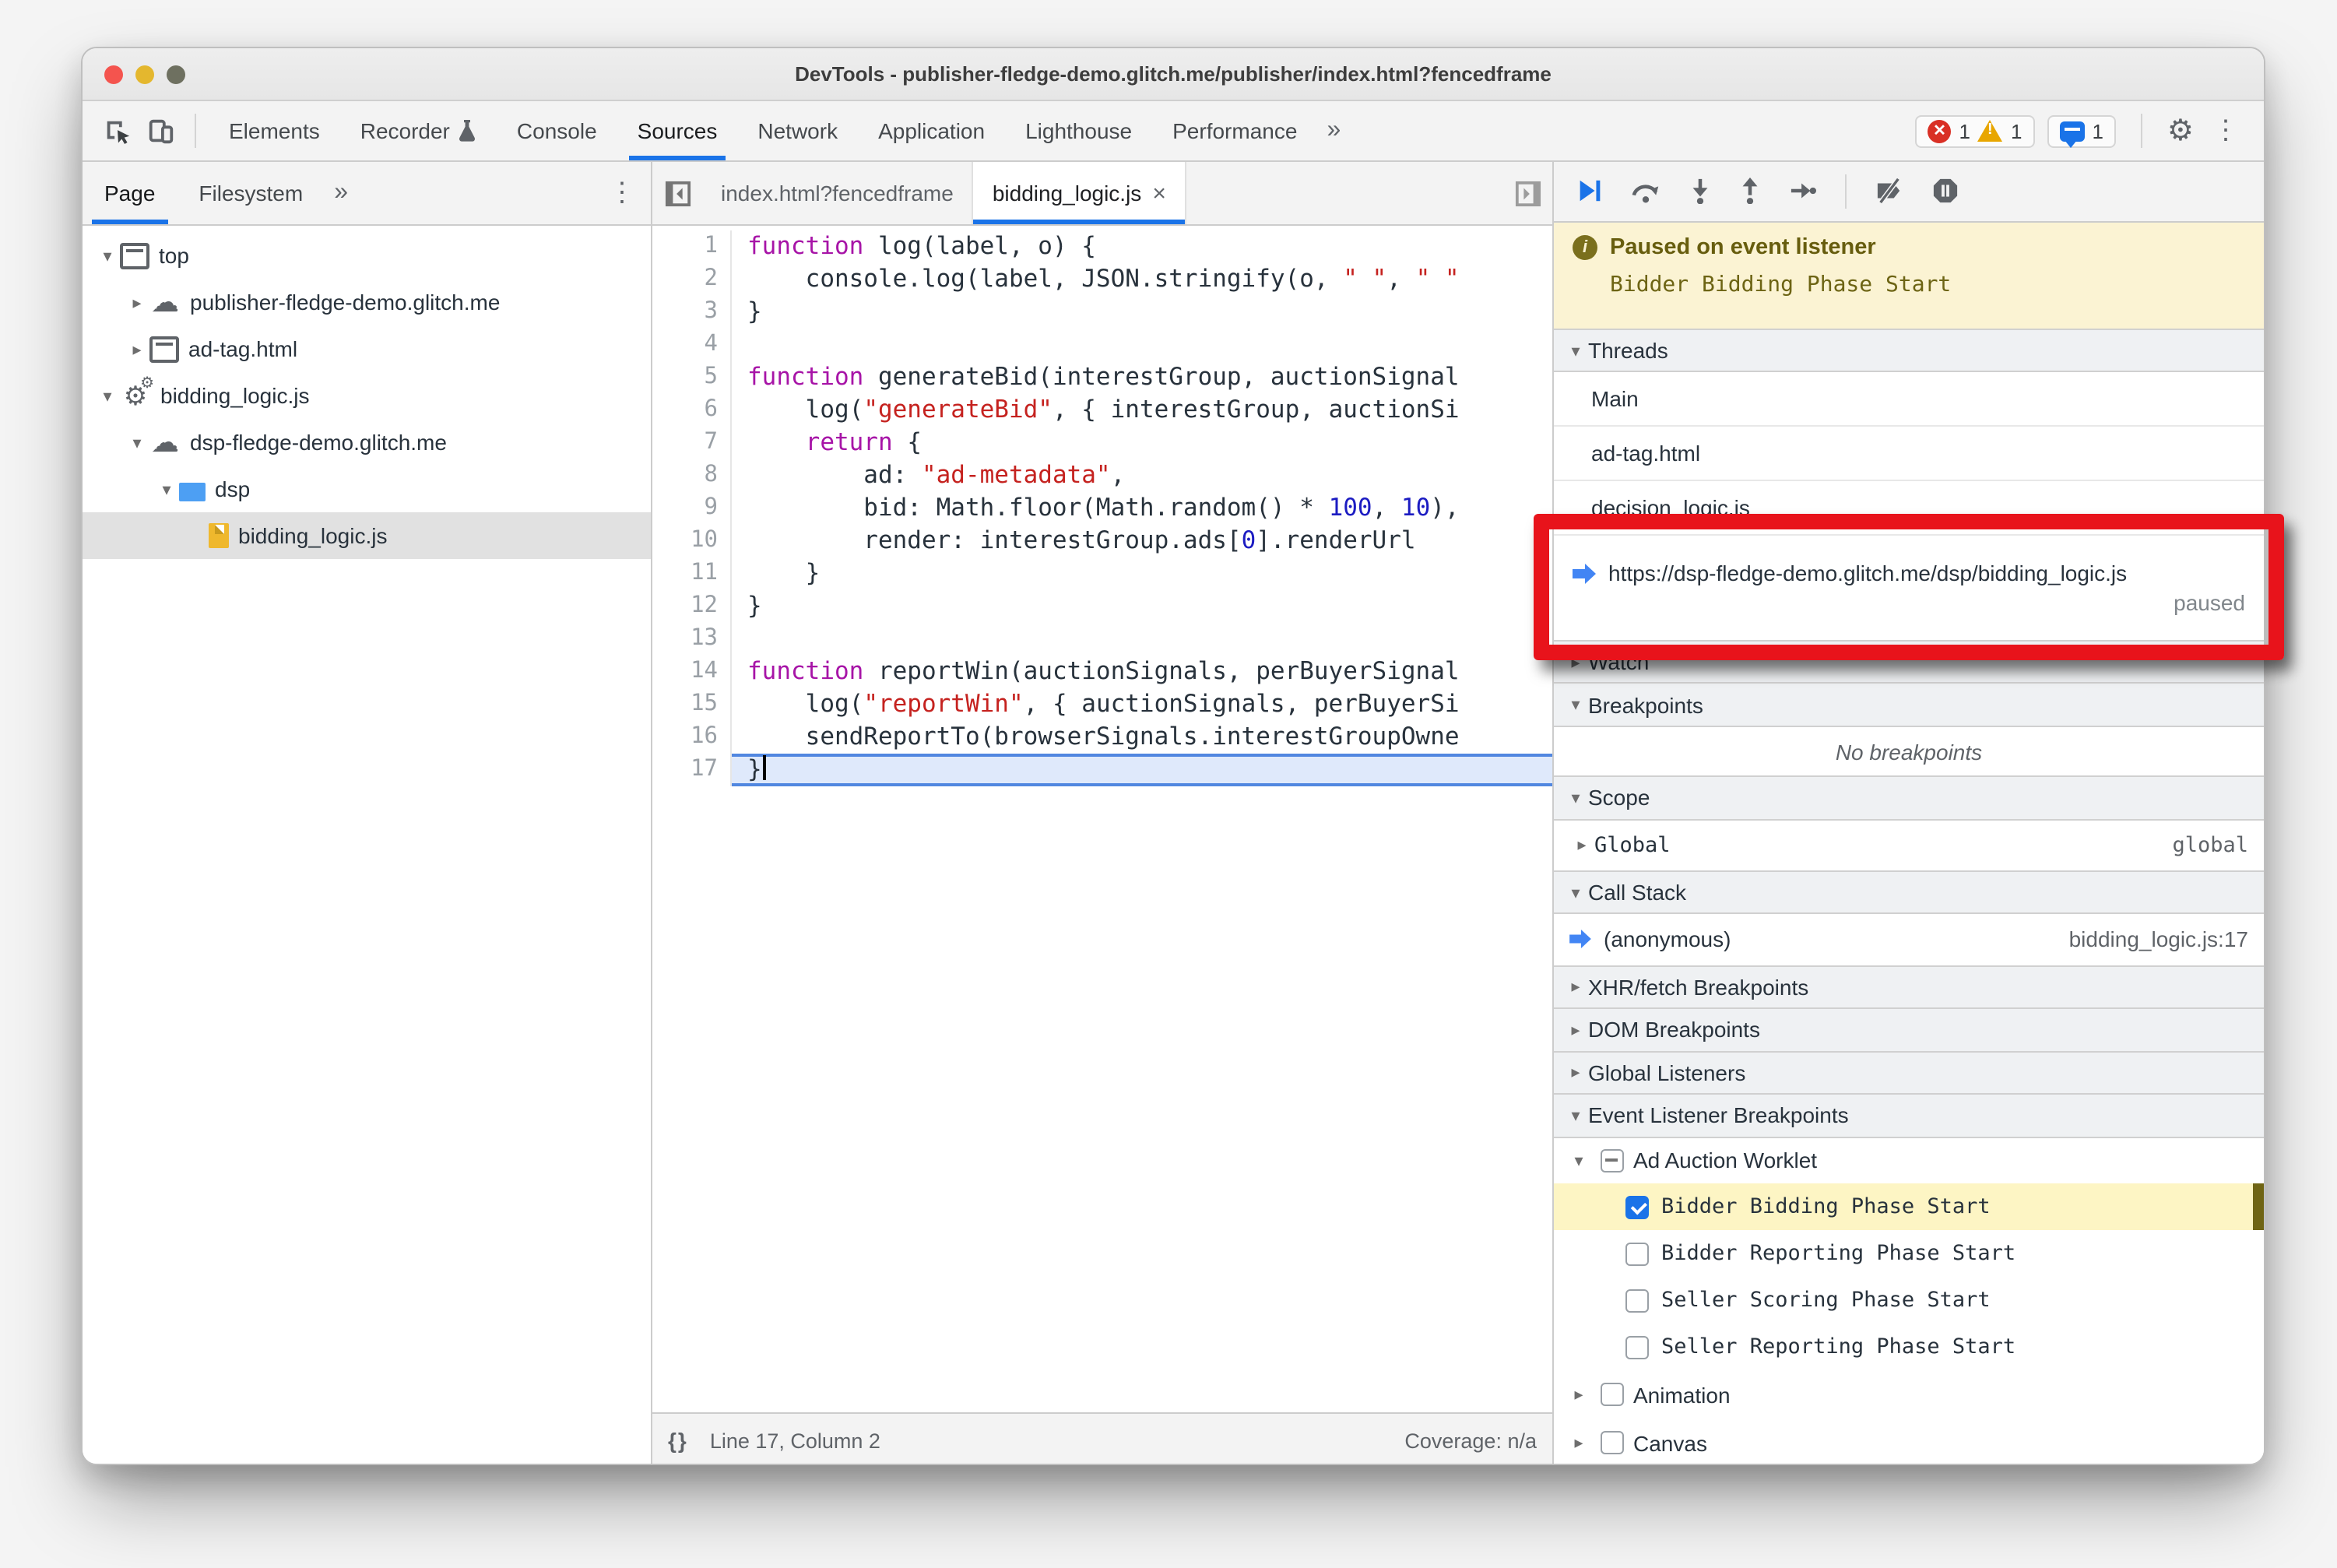  I want to click on event-breakpoint-bidder-reporting-phase-start: Bidder Reporting Phase Start, so click(1909, 1253).